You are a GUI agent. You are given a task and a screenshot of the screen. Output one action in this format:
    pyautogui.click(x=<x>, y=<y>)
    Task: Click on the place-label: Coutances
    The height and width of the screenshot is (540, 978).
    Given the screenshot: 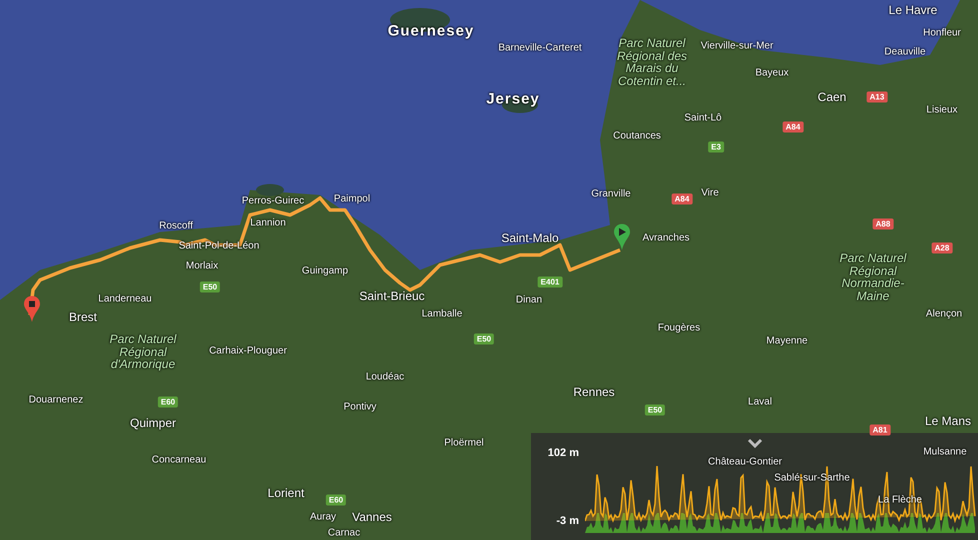 What is the action you would take?
    pyautogui.click(x=637, y=136)
    